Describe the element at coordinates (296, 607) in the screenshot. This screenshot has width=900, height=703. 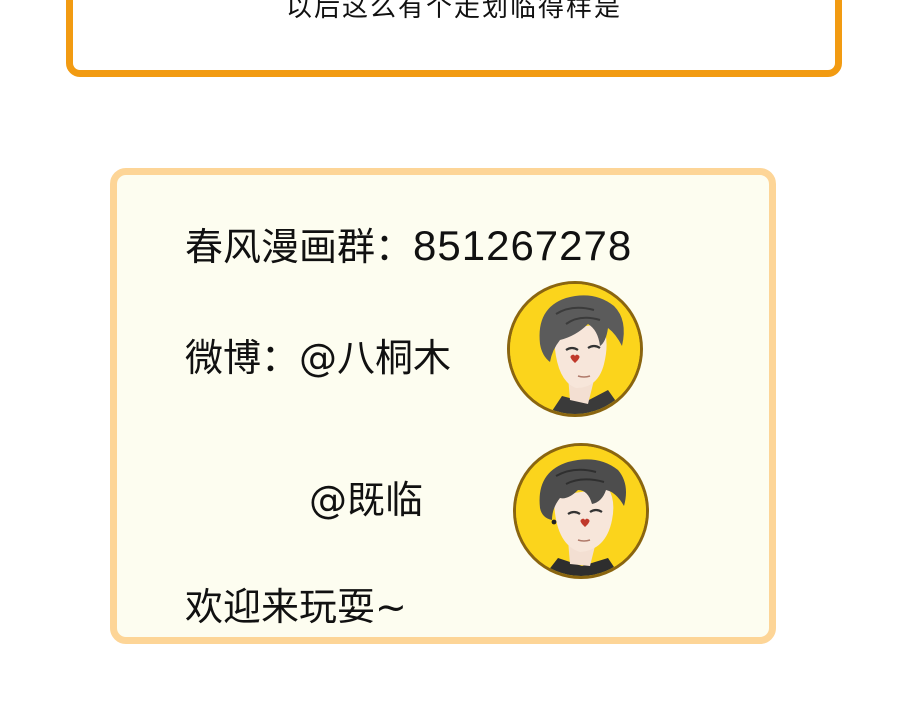
I see `welcome-text: 欢迎来玩耍~` at that location.